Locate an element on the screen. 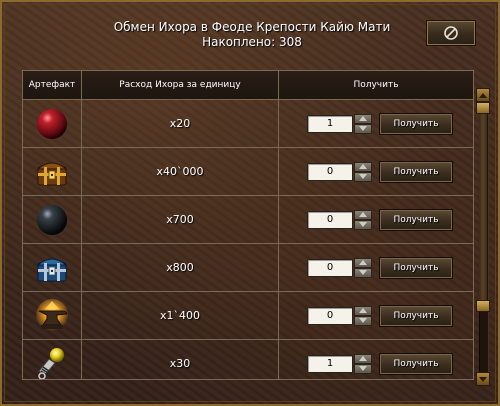  cost-cell: x700 is located at coordinates (180, 219).